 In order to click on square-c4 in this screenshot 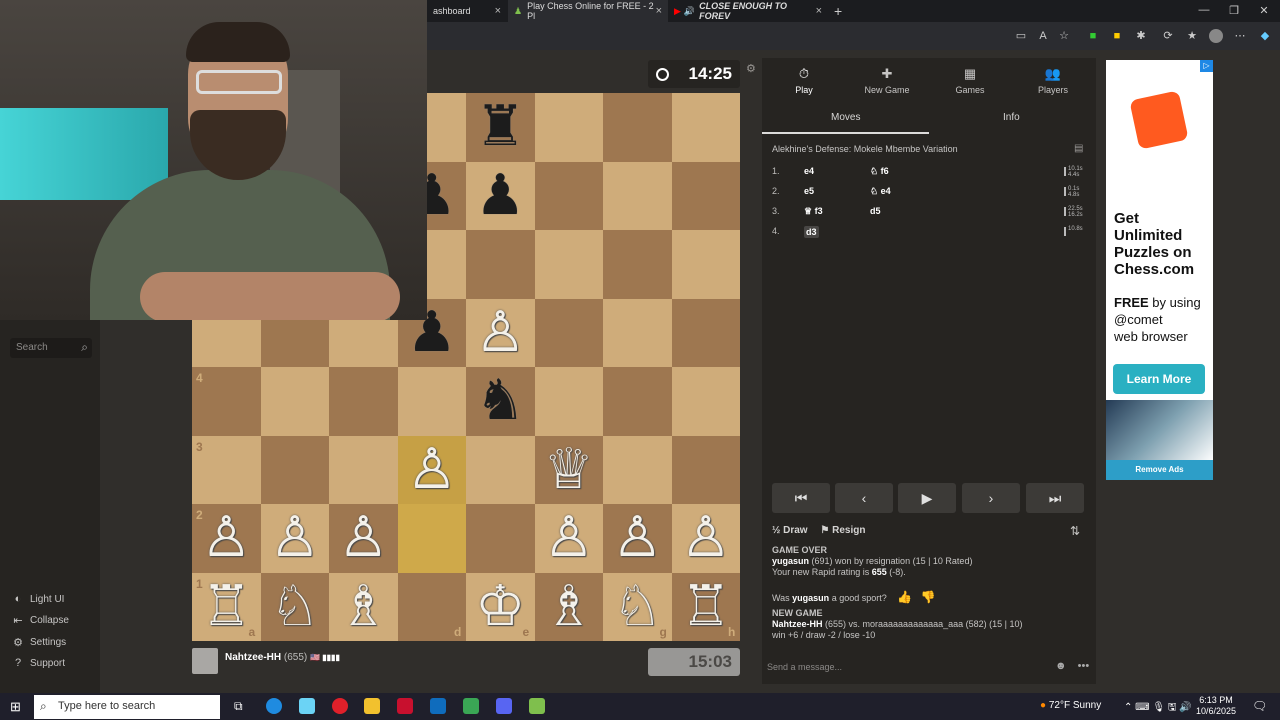, I will do `click(363, 401)`.